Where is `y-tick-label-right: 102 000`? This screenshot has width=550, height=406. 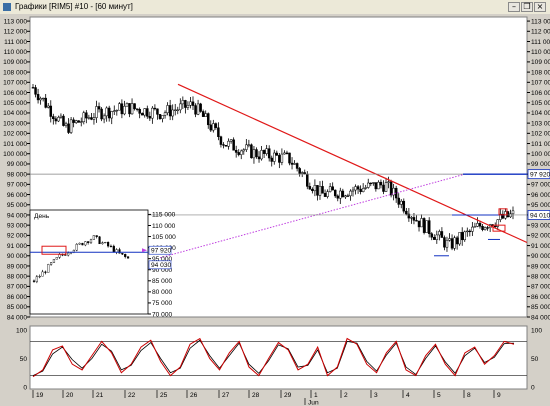
y-tick-label-right: 102 000 is located at coordinates (540, 134).